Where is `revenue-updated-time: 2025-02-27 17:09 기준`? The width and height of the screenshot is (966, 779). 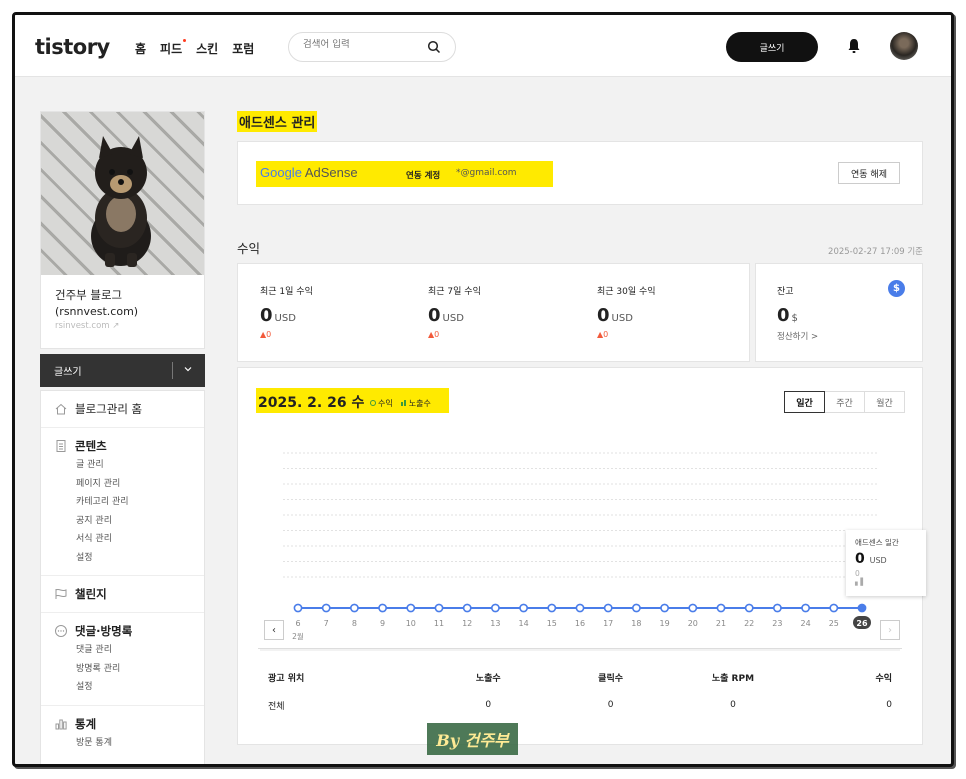 revenue-updated-time: 2025-02-27 17:09 기준 is located at coordinates (875, 252).